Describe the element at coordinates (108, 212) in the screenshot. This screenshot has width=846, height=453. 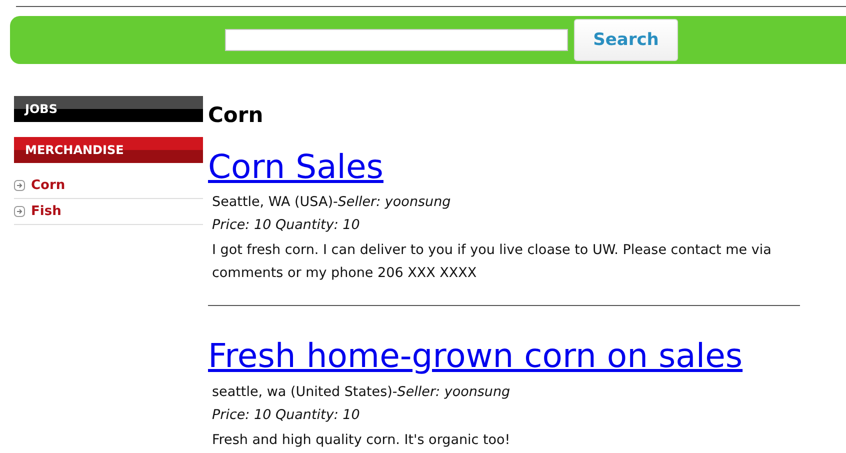
I see `category-link: Fish` at that location.